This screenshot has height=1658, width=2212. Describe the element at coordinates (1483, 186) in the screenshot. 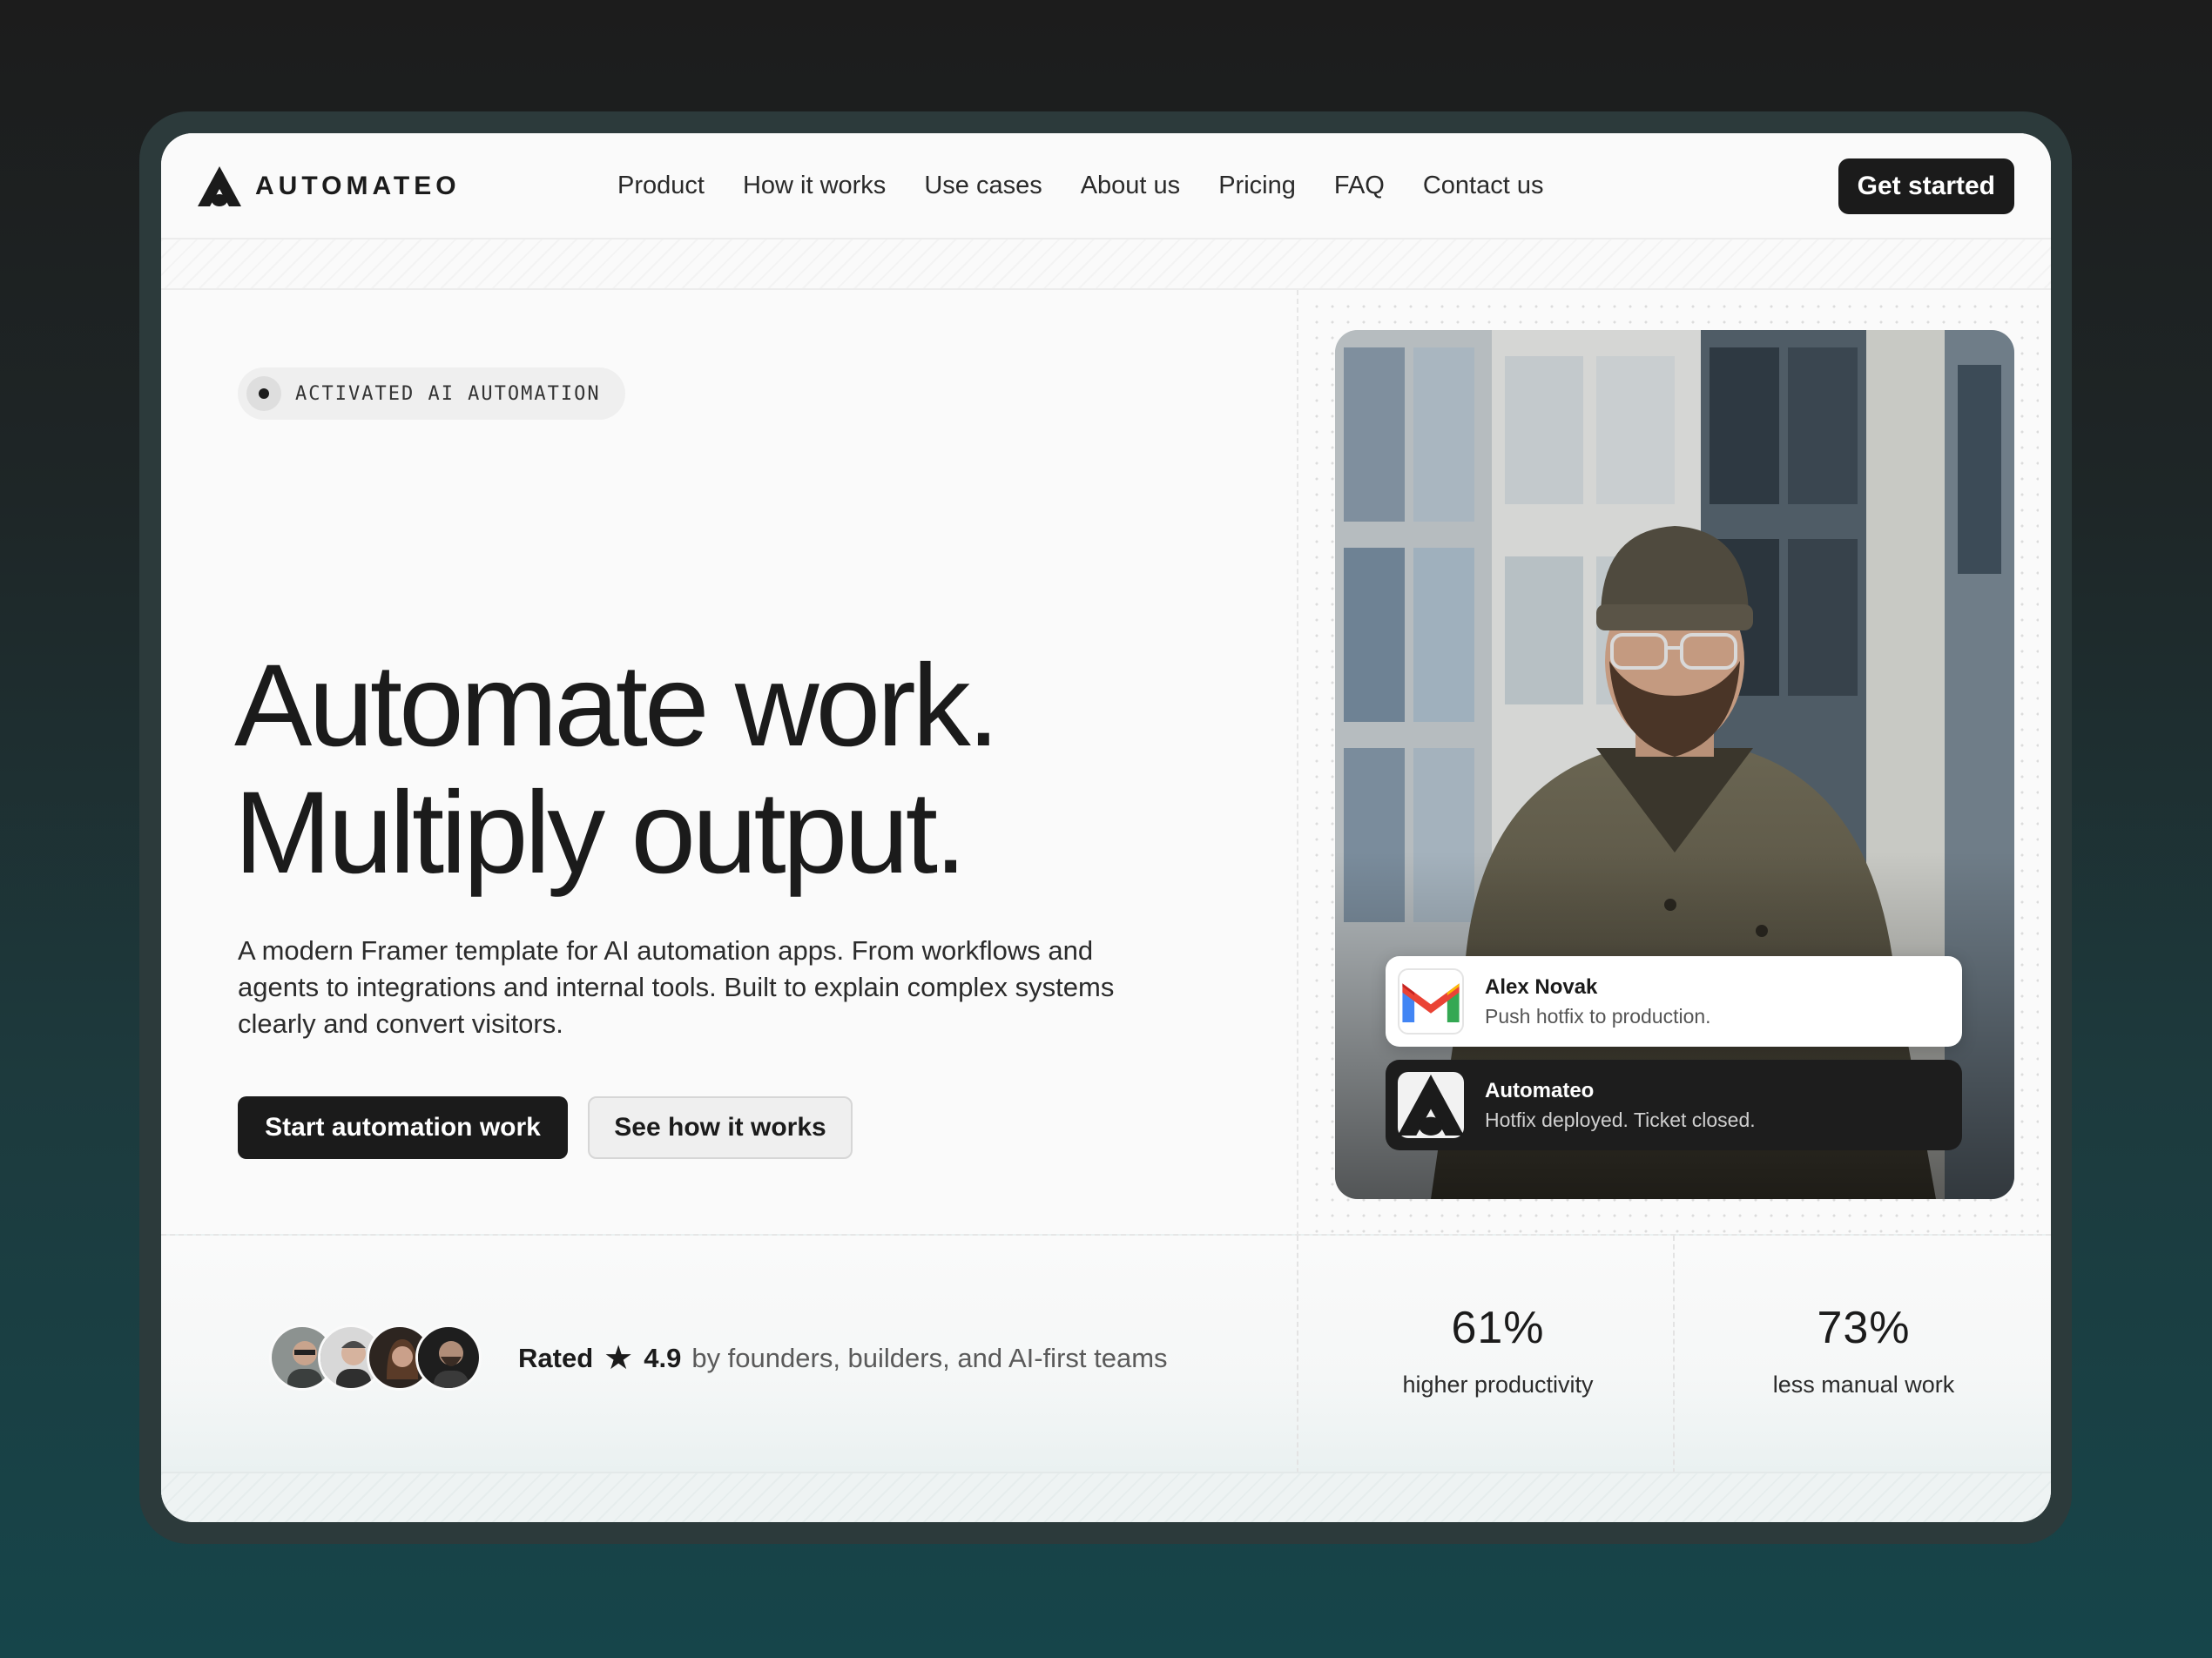

I see `nav-link-contact-us: Contact us` at that location.